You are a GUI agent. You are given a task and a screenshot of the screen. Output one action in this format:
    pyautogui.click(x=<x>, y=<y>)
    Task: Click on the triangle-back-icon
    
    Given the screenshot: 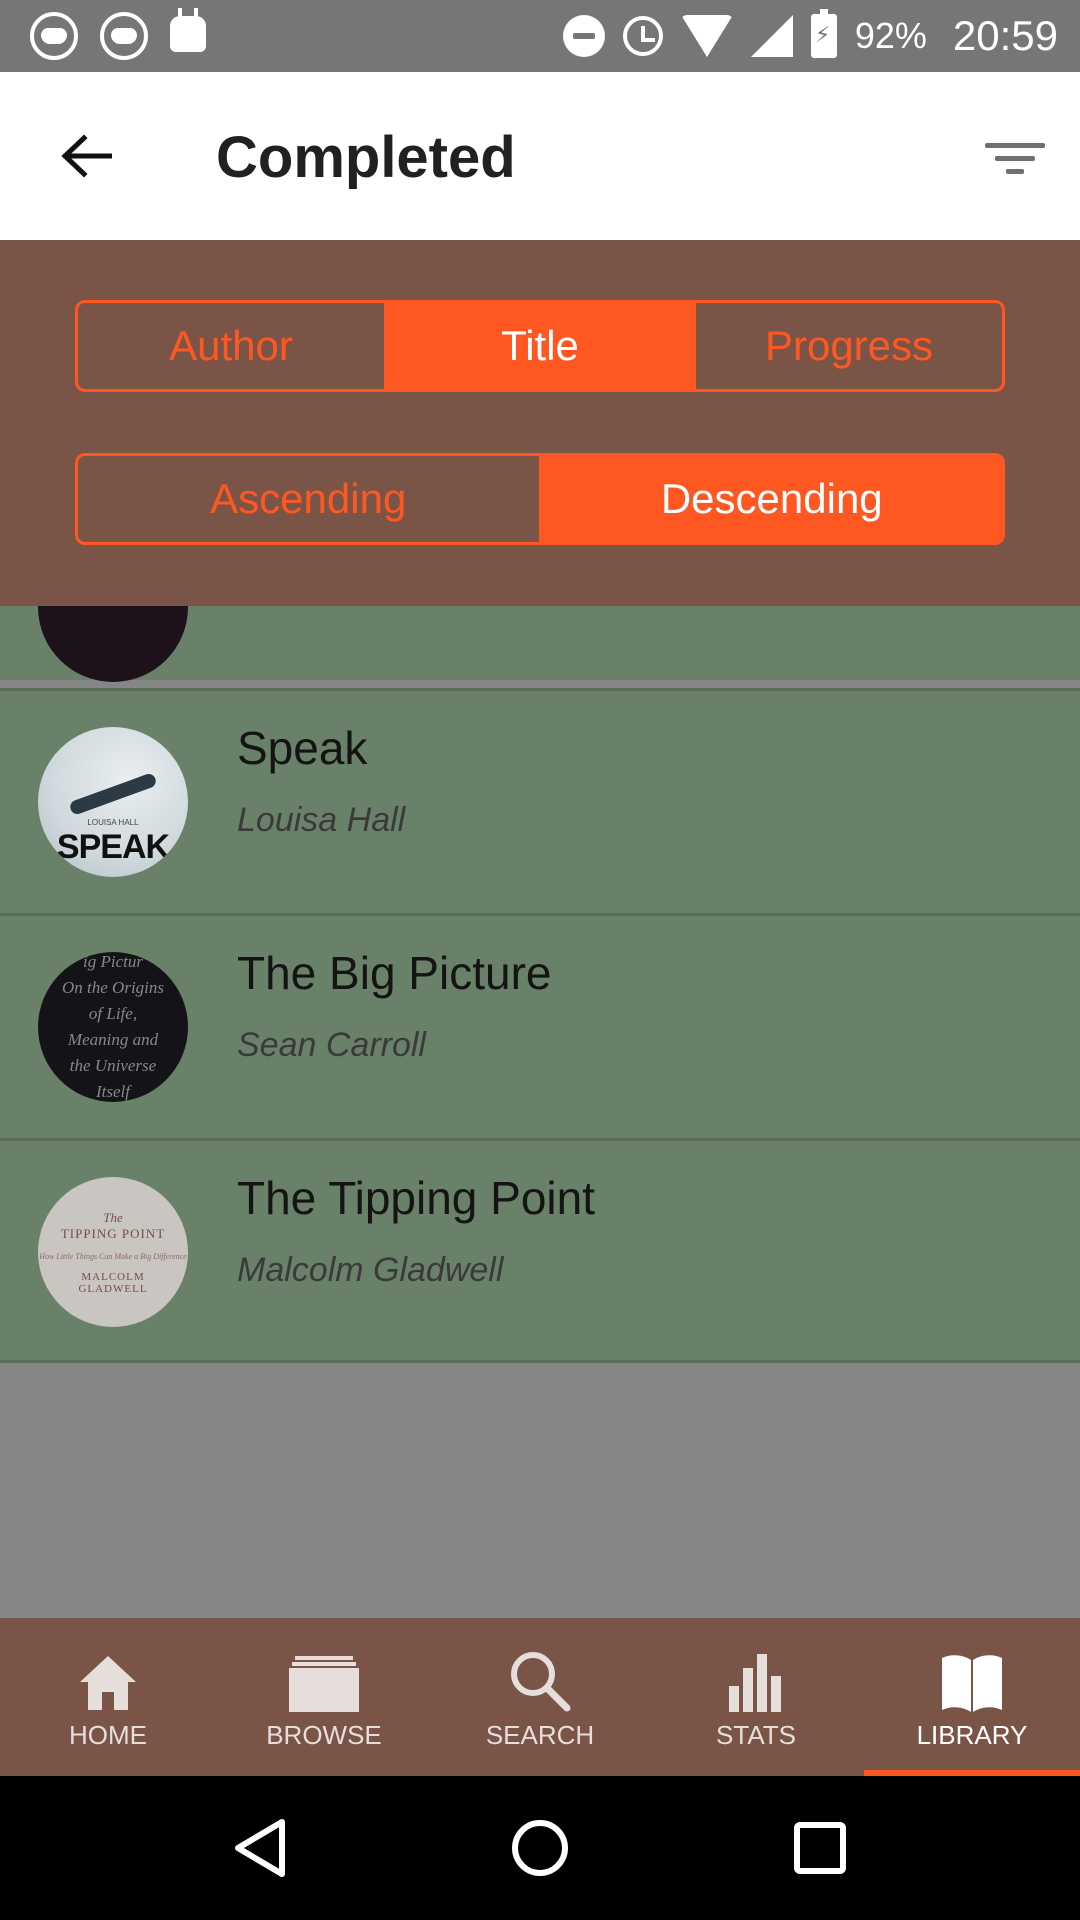 What is the action you would take?
    pyautogui.click(x=260, y=1848)
    